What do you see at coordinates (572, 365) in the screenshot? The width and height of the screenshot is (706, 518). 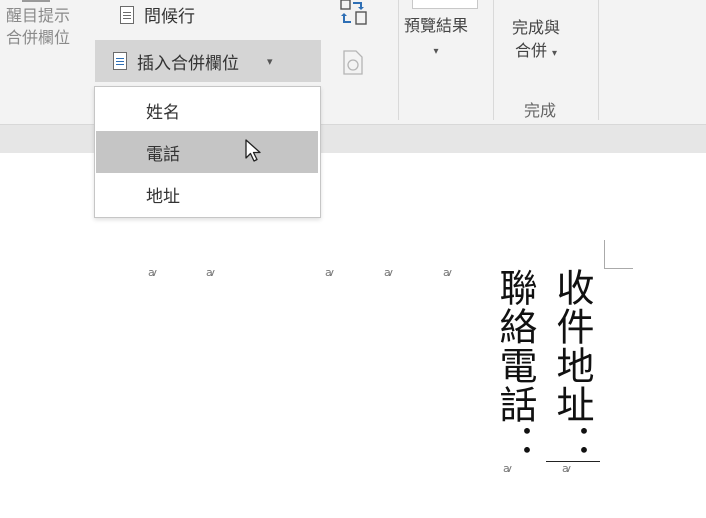 I see `recipient-address-text: 收件地址：` at bounding box center [572, 365].